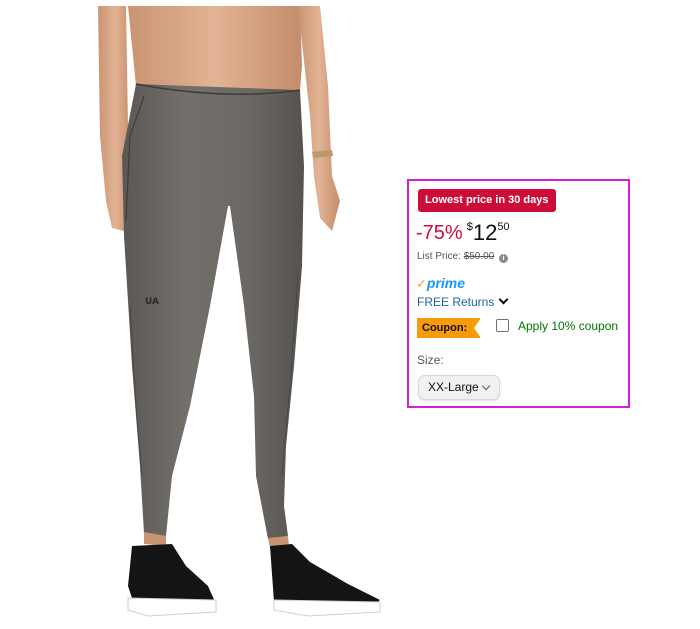 The image size is (700, 629). What do you see at coordinates (485, 232) in the screenshot?
I see `price-whole: 12` at bounding box center [485, 232].